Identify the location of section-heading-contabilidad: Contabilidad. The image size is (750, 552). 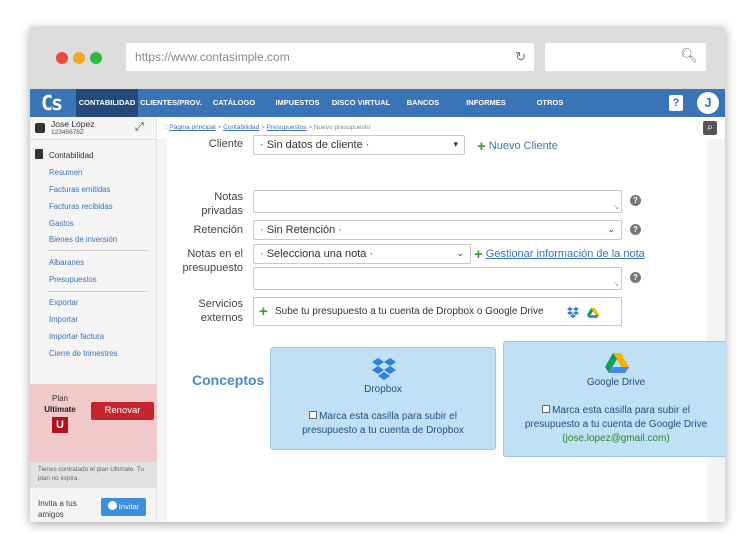
(64, 154).